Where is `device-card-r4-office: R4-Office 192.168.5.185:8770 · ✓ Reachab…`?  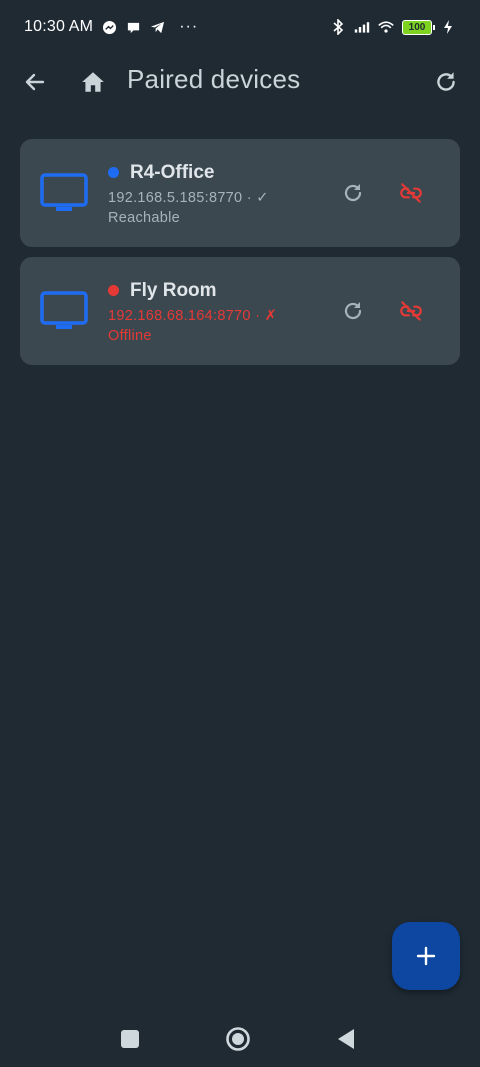
device-card-r4-office: R4-Office 192.168.5.185:8770 · ✓ Reachab… is located at coordinates (240, 193).